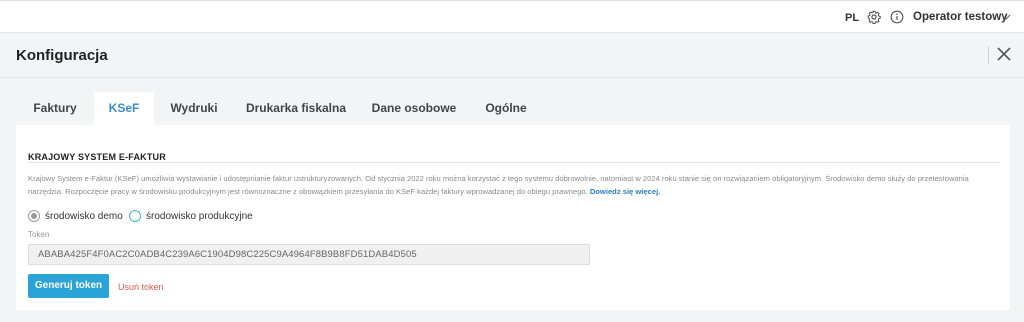  I want to click on radio-demo-label: środowisko demo, so click(84, 216).